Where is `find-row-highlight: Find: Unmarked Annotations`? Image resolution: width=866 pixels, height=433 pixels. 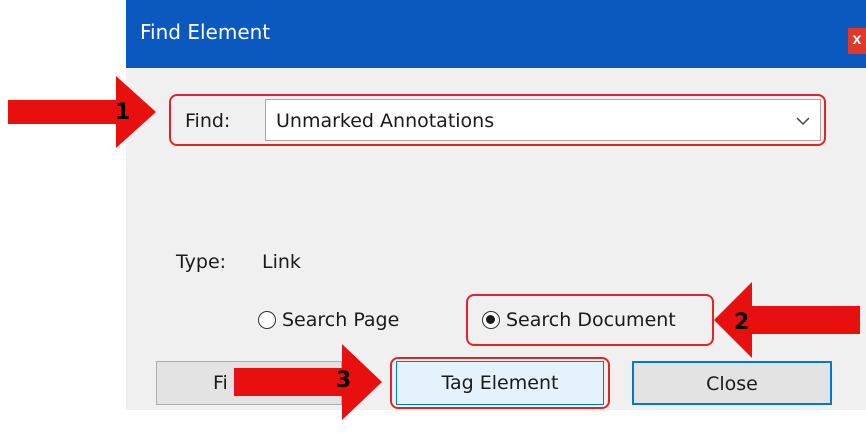 find-row-highlight: Find: Unmarked Annotations is located at coordinates (497, 120).